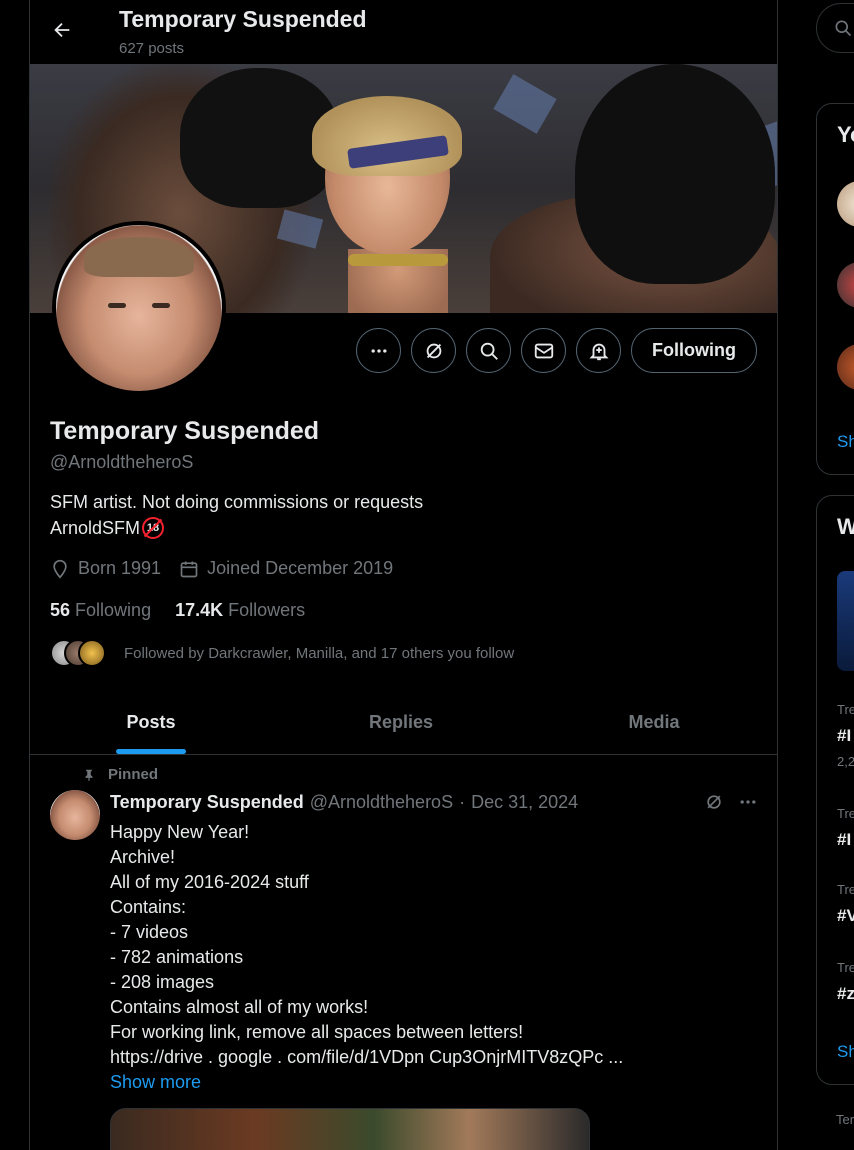 The image size is (854, 1150). I want to click on profile-meta: Born 1991 Joined December 2019, so click(221, 568).